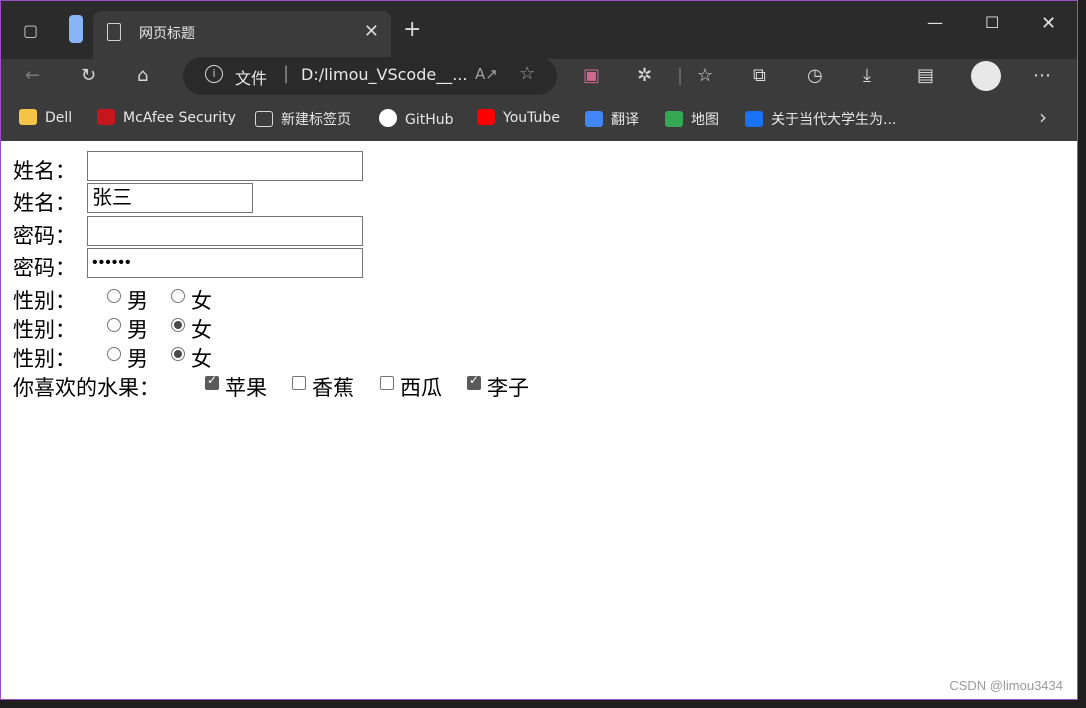 The width and height of the screenshot is (1086, 708). Describe the element at coordinates (925, 75) in the screenshot. I see `math-solver-icon: ▤` at that location.